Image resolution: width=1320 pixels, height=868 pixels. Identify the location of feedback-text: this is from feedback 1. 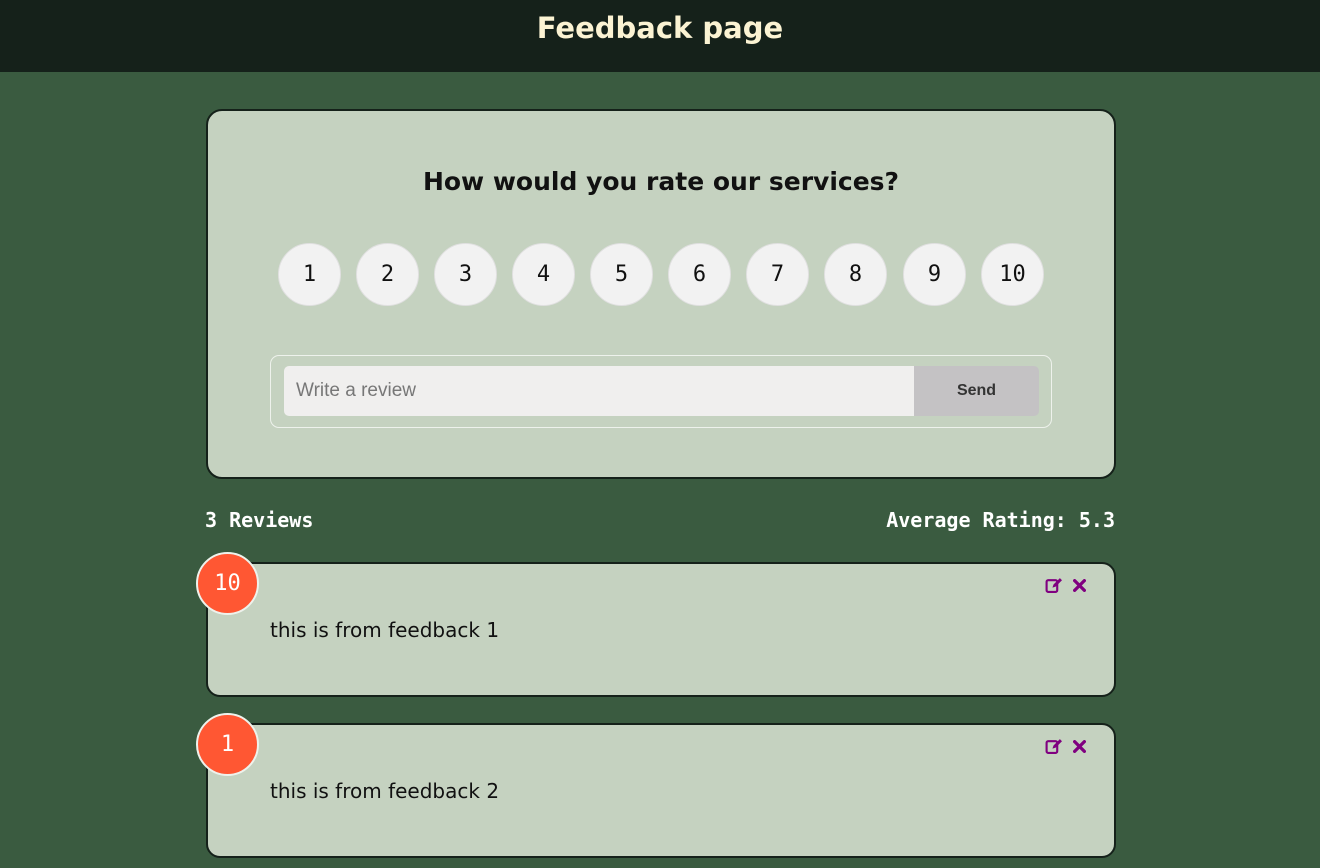
(385, 630).